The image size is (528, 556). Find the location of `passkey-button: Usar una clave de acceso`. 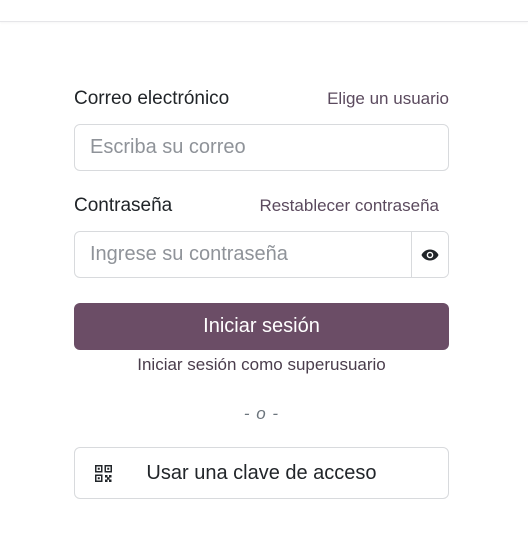

passkey-button: Usar una clave de acceso is located at coordinates (261, 473).